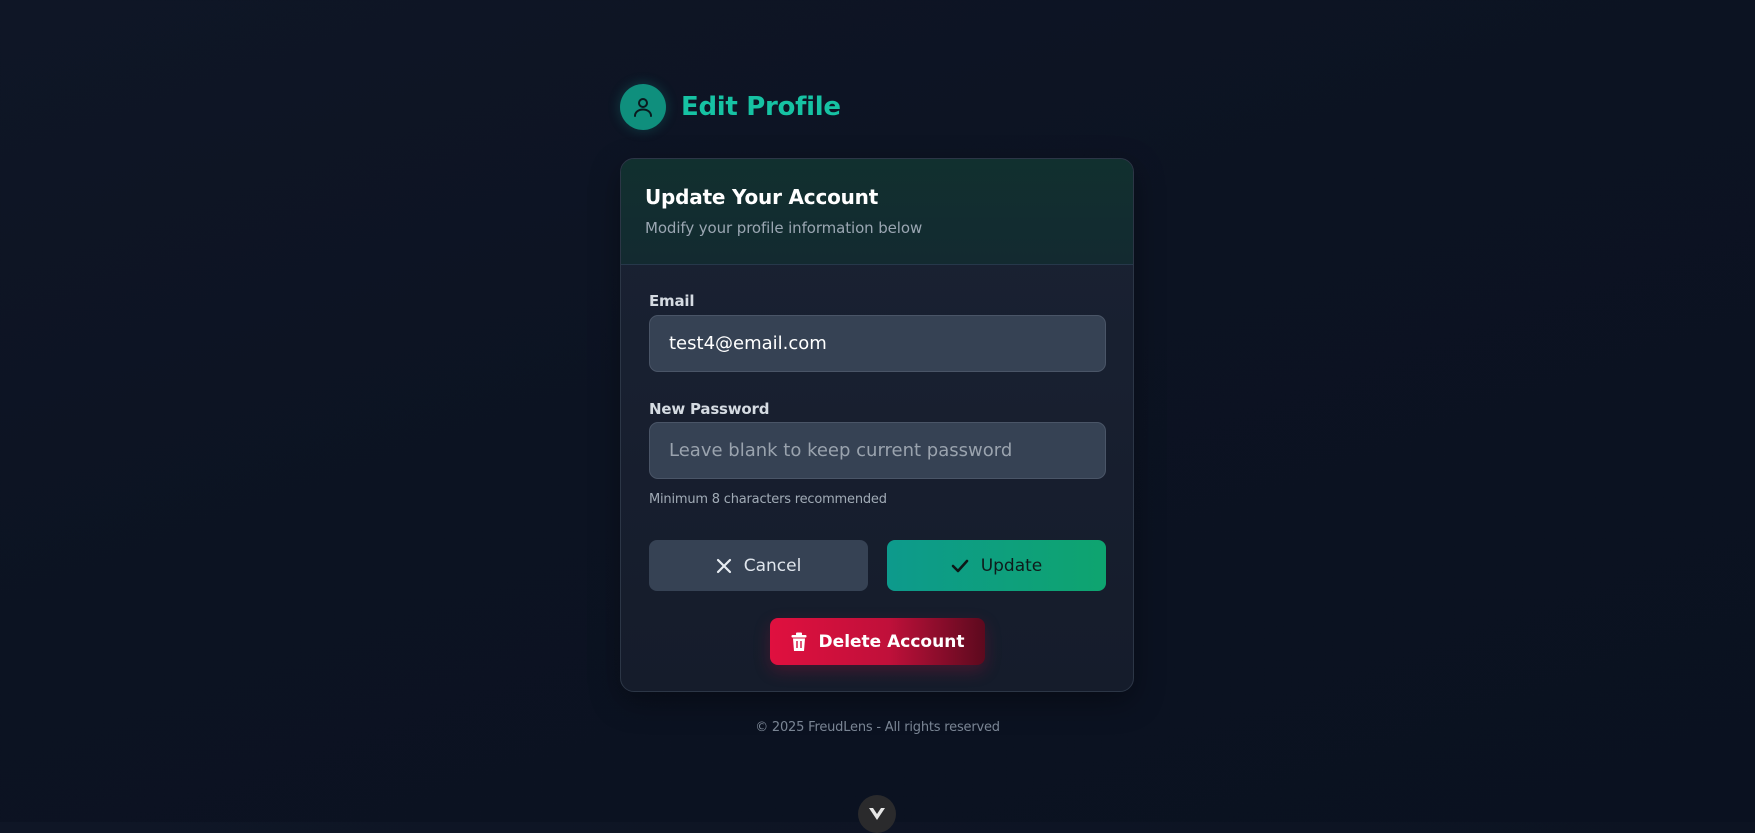 This screenshot has width=1755, height=833. What do you see at coordinates (891, 641) in the screenshot?
I see `delete-account-label: Delete Account` at bounding box center [891, 641].